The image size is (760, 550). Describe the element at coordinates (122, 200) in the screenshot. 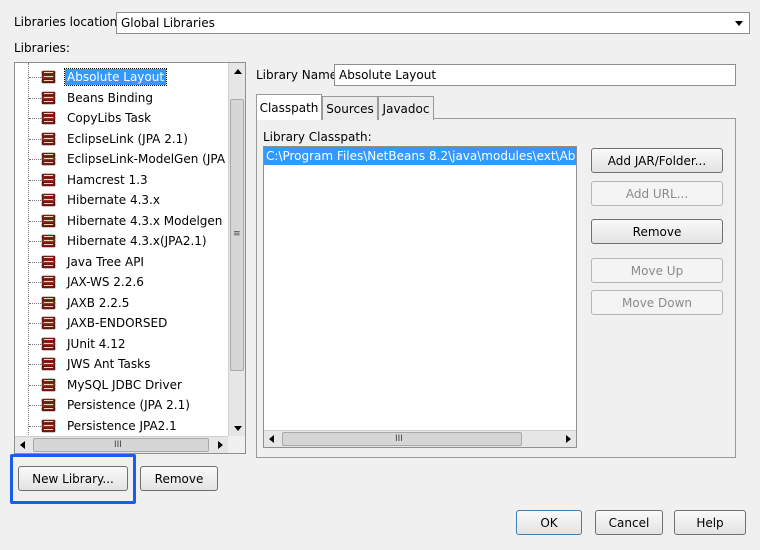

I see `library-item: Hibernate 4.3.x` at that location.